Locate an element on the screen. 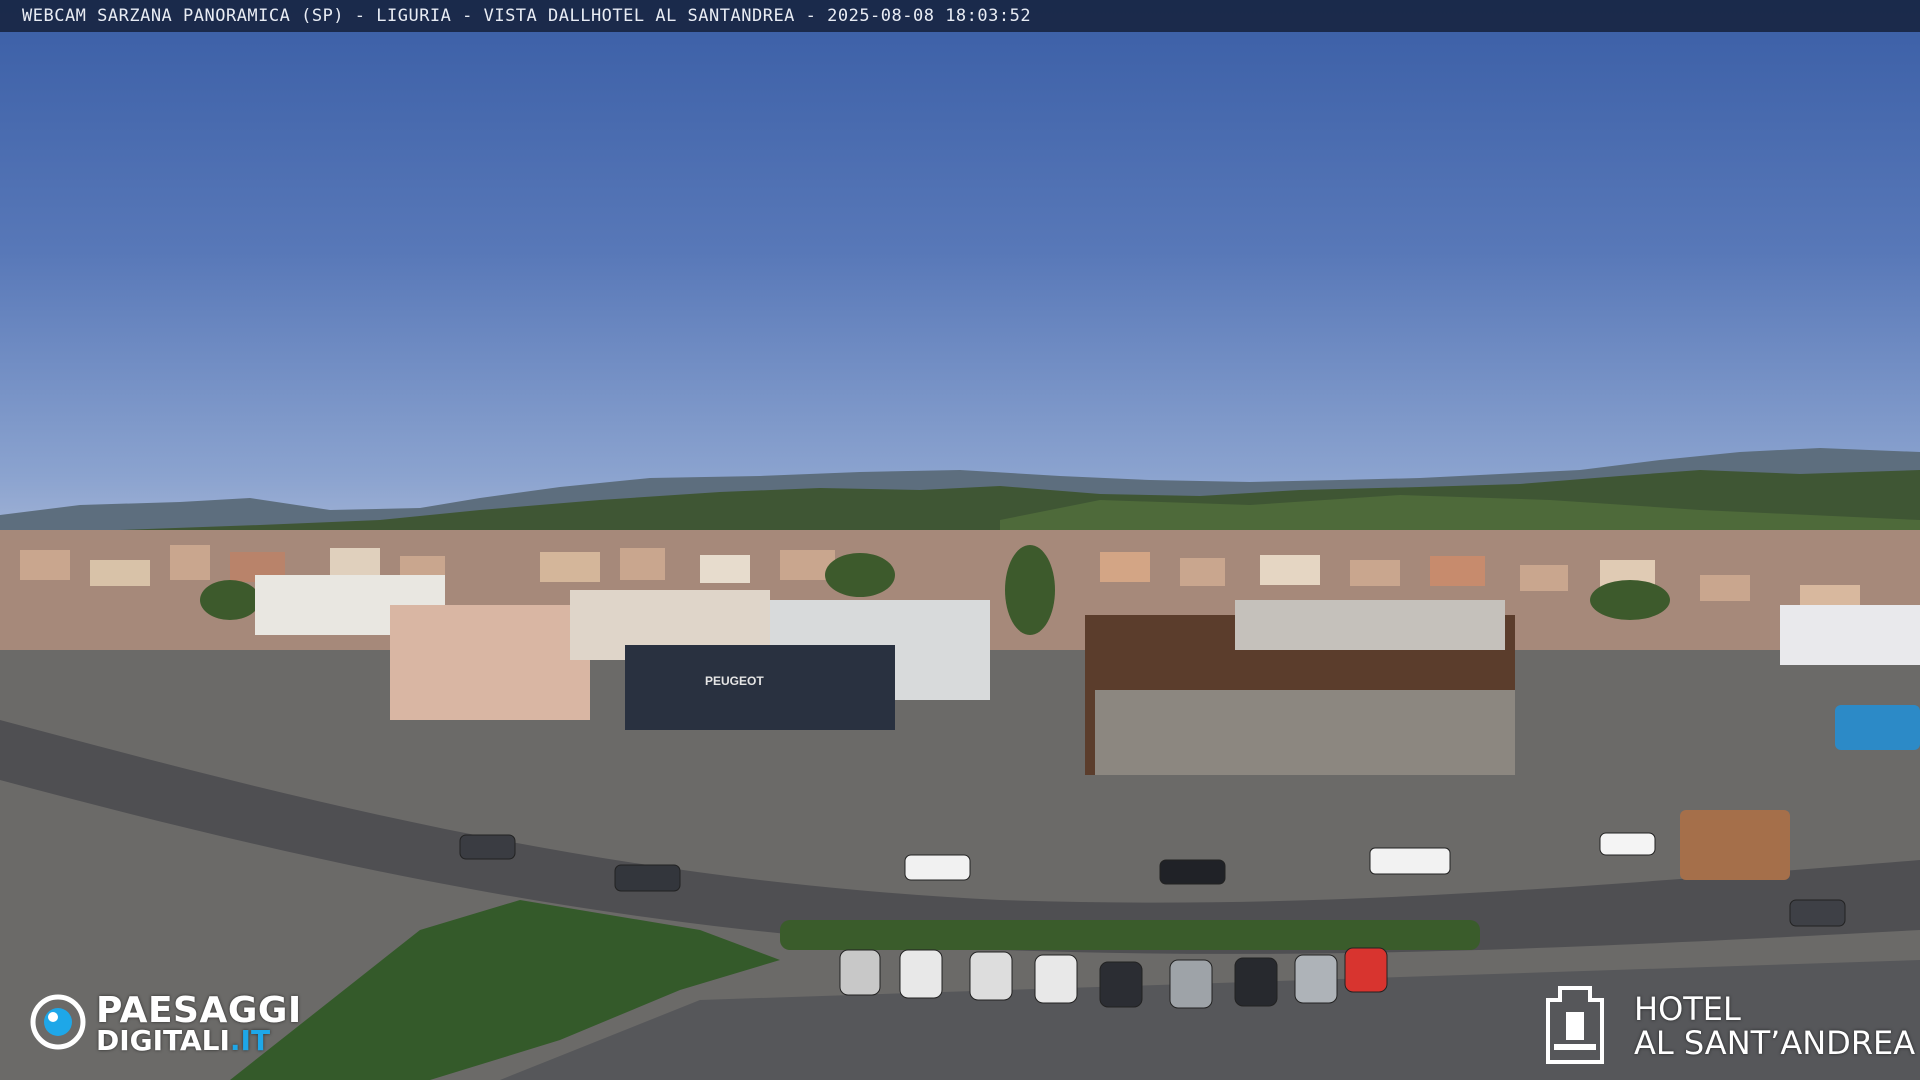 The width and height of the screenshot is (1920, 1080). hotel-sant-andrea-logo: HOTEL AL SANT’ANDREA is located at coordinates (1727, 1023).